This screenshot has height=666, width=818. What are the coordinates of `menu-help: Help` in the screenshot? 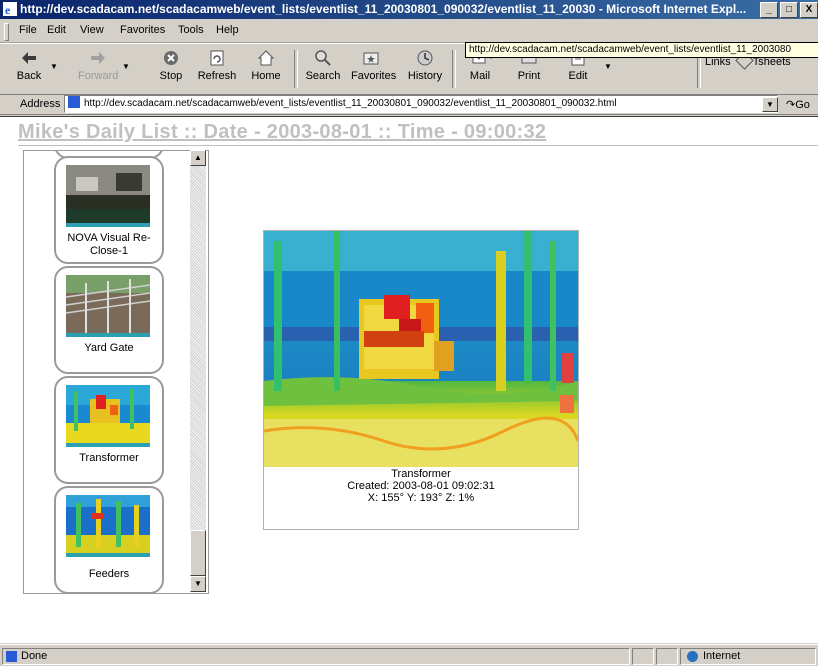 It's located at (227, 30).